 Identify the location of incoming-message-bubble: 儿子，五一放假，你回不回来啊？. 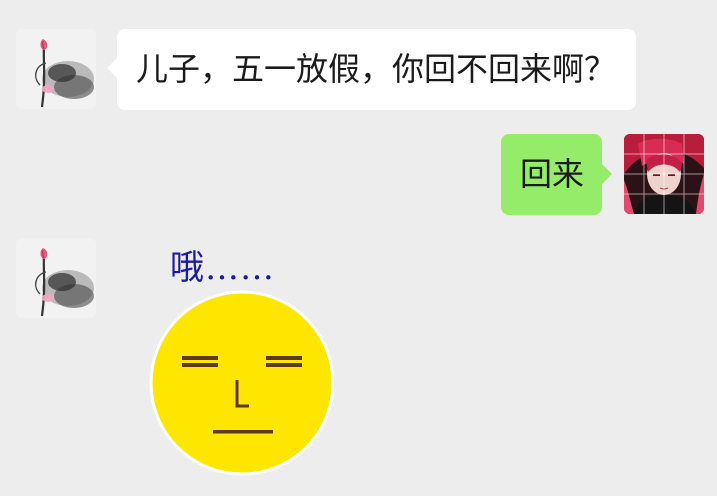
(371, 69).